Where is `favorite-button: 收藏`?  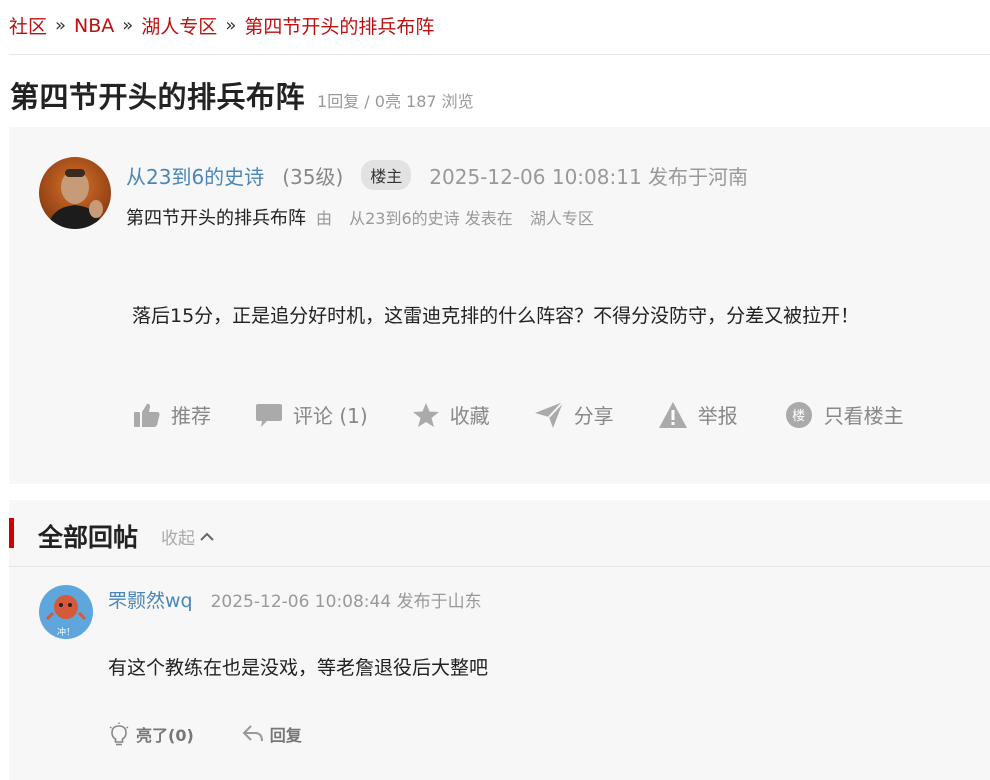
favorite-button: 收藏 is located at coordinates (451, 414).